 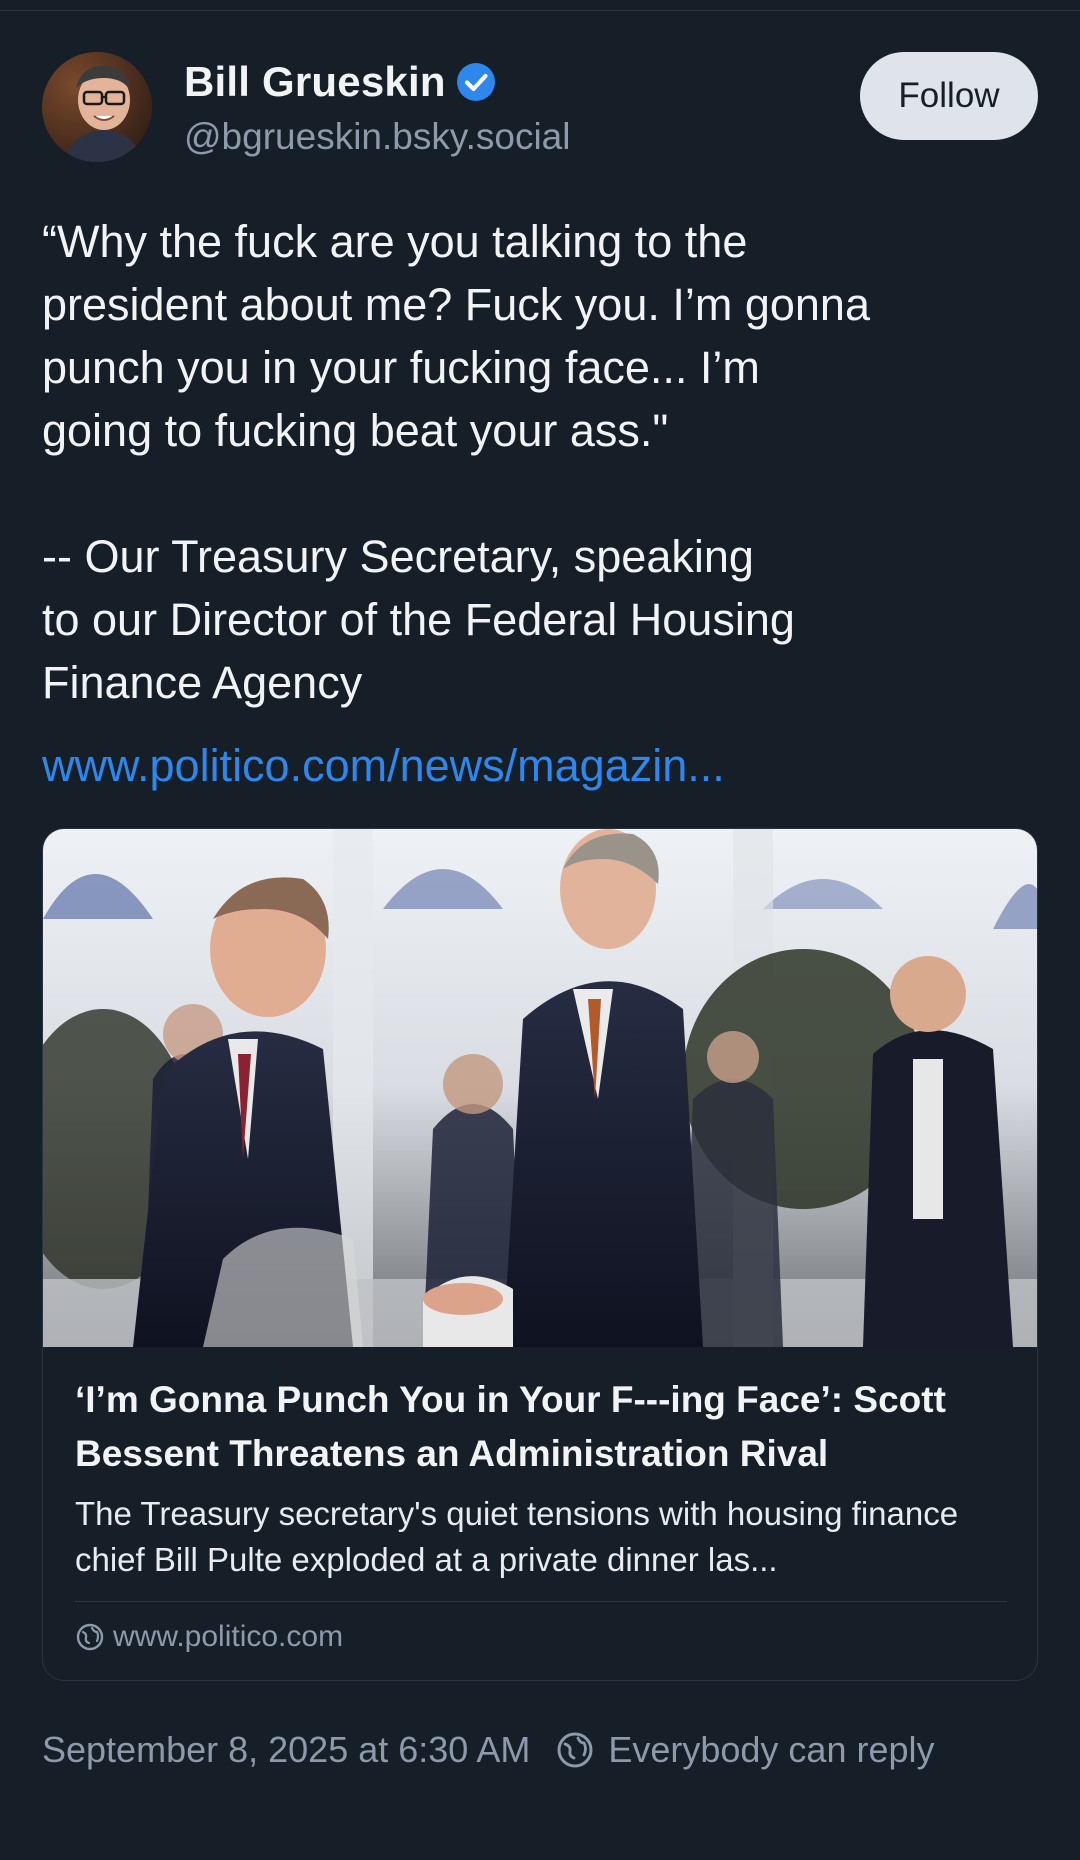 I want to click on post-timestamp: September 8, 2025 at 6:30 AM, so click(x=286, y=1750).